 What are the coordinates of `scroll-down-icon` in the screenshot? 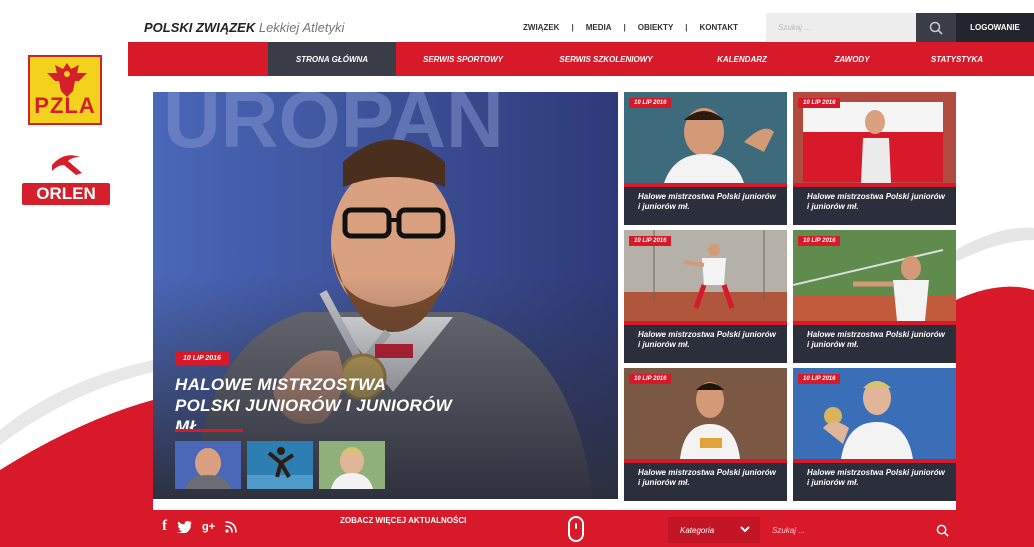 It's located at (576, 529).